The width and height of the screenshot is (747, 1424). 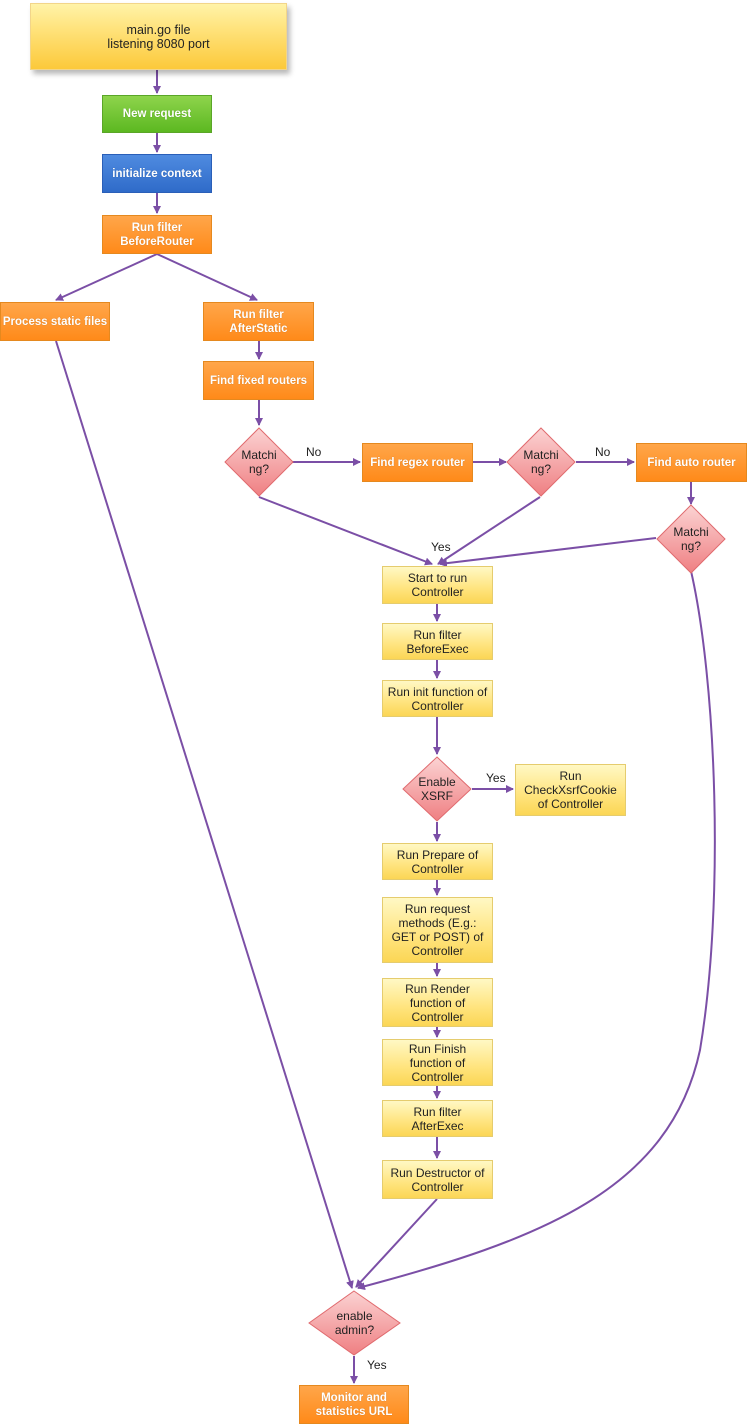 I want to click on decision-matching-regex-label: Matchi ng?, so click(x=541, y=462).